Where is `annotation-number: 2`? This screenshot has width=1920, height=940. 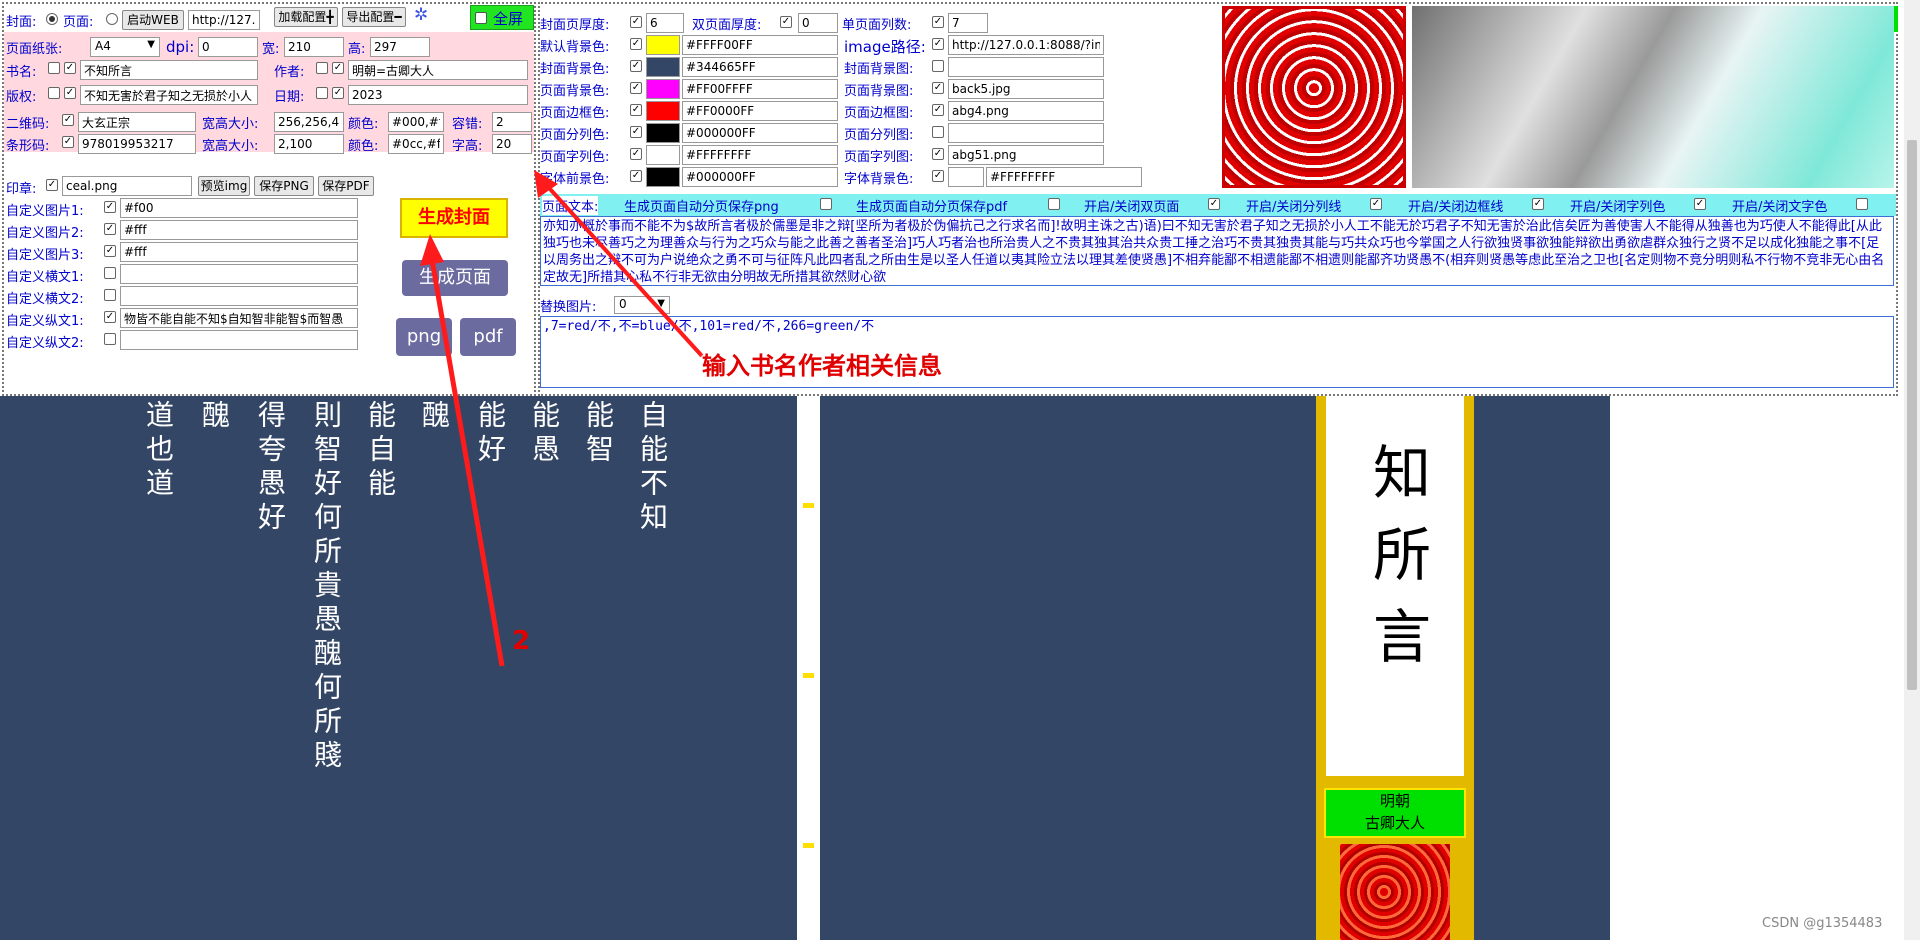
annotation-number: 2 is located at coordinates (521, 641).